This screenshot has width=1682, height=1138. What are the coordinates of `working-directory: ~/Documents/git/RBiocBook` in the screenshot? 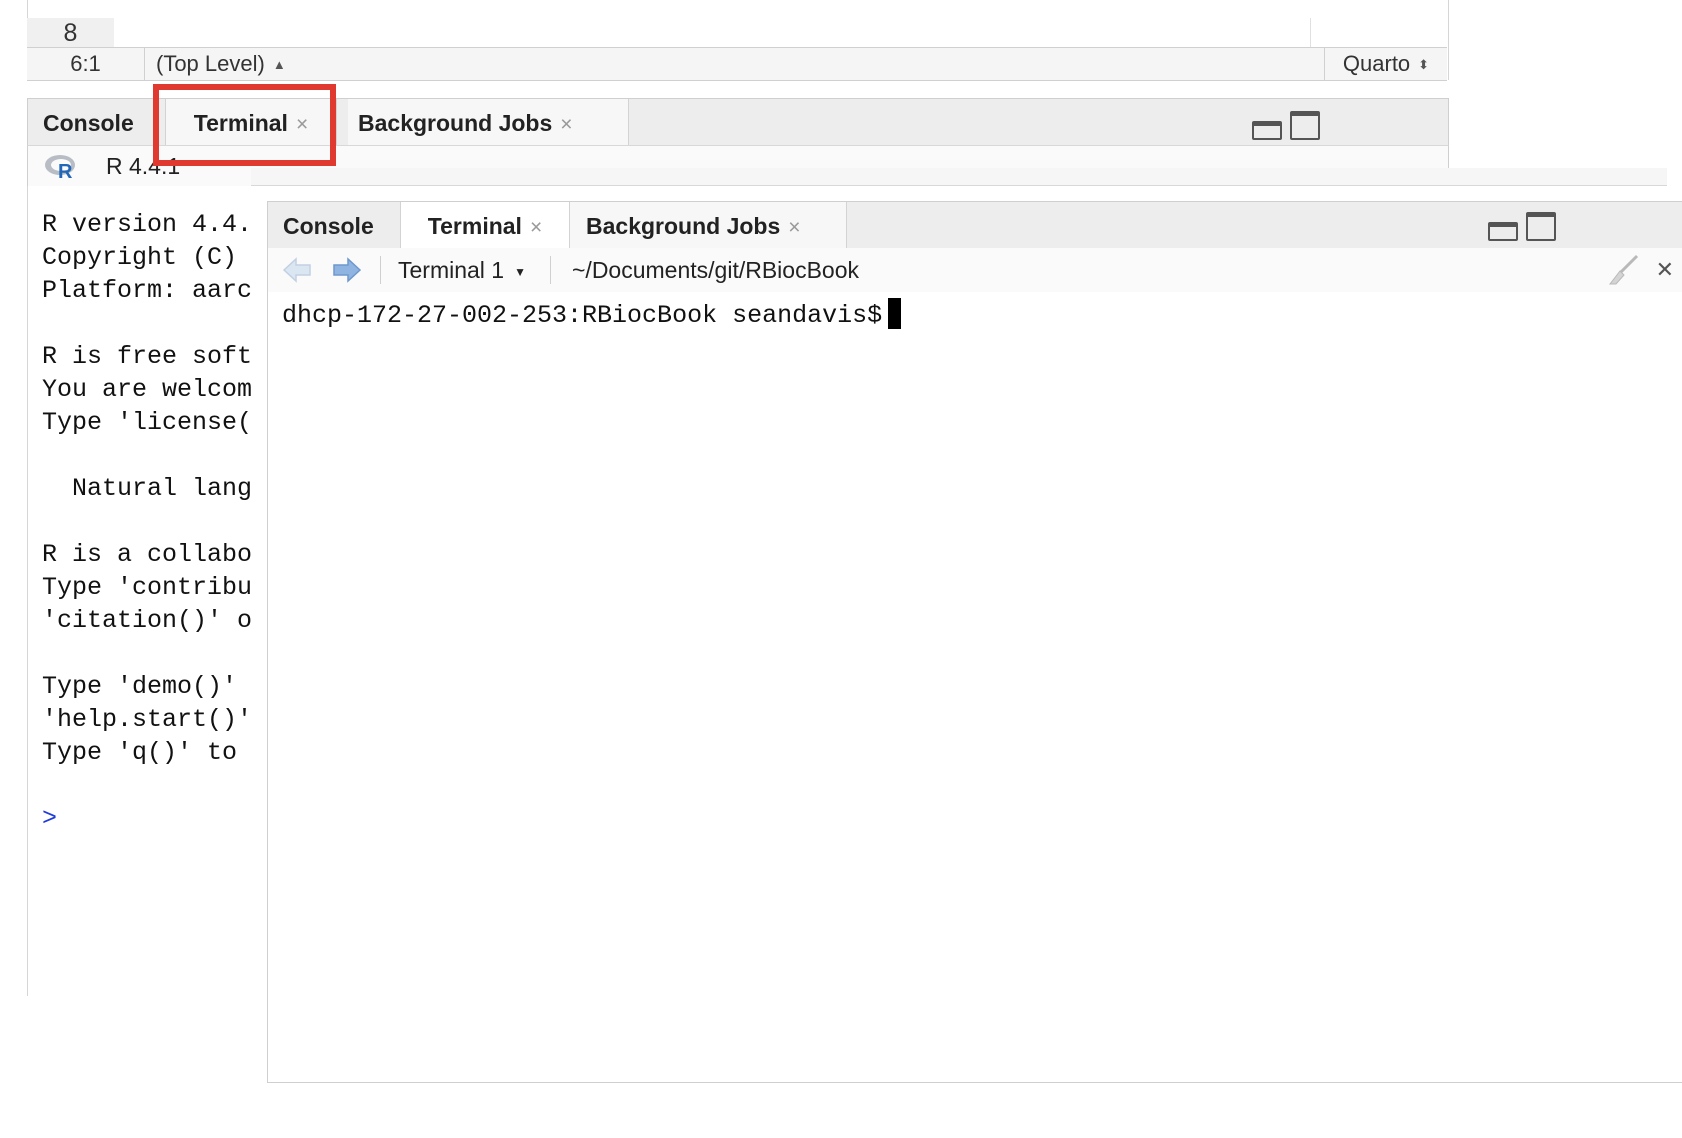 It's located at (715, 270).